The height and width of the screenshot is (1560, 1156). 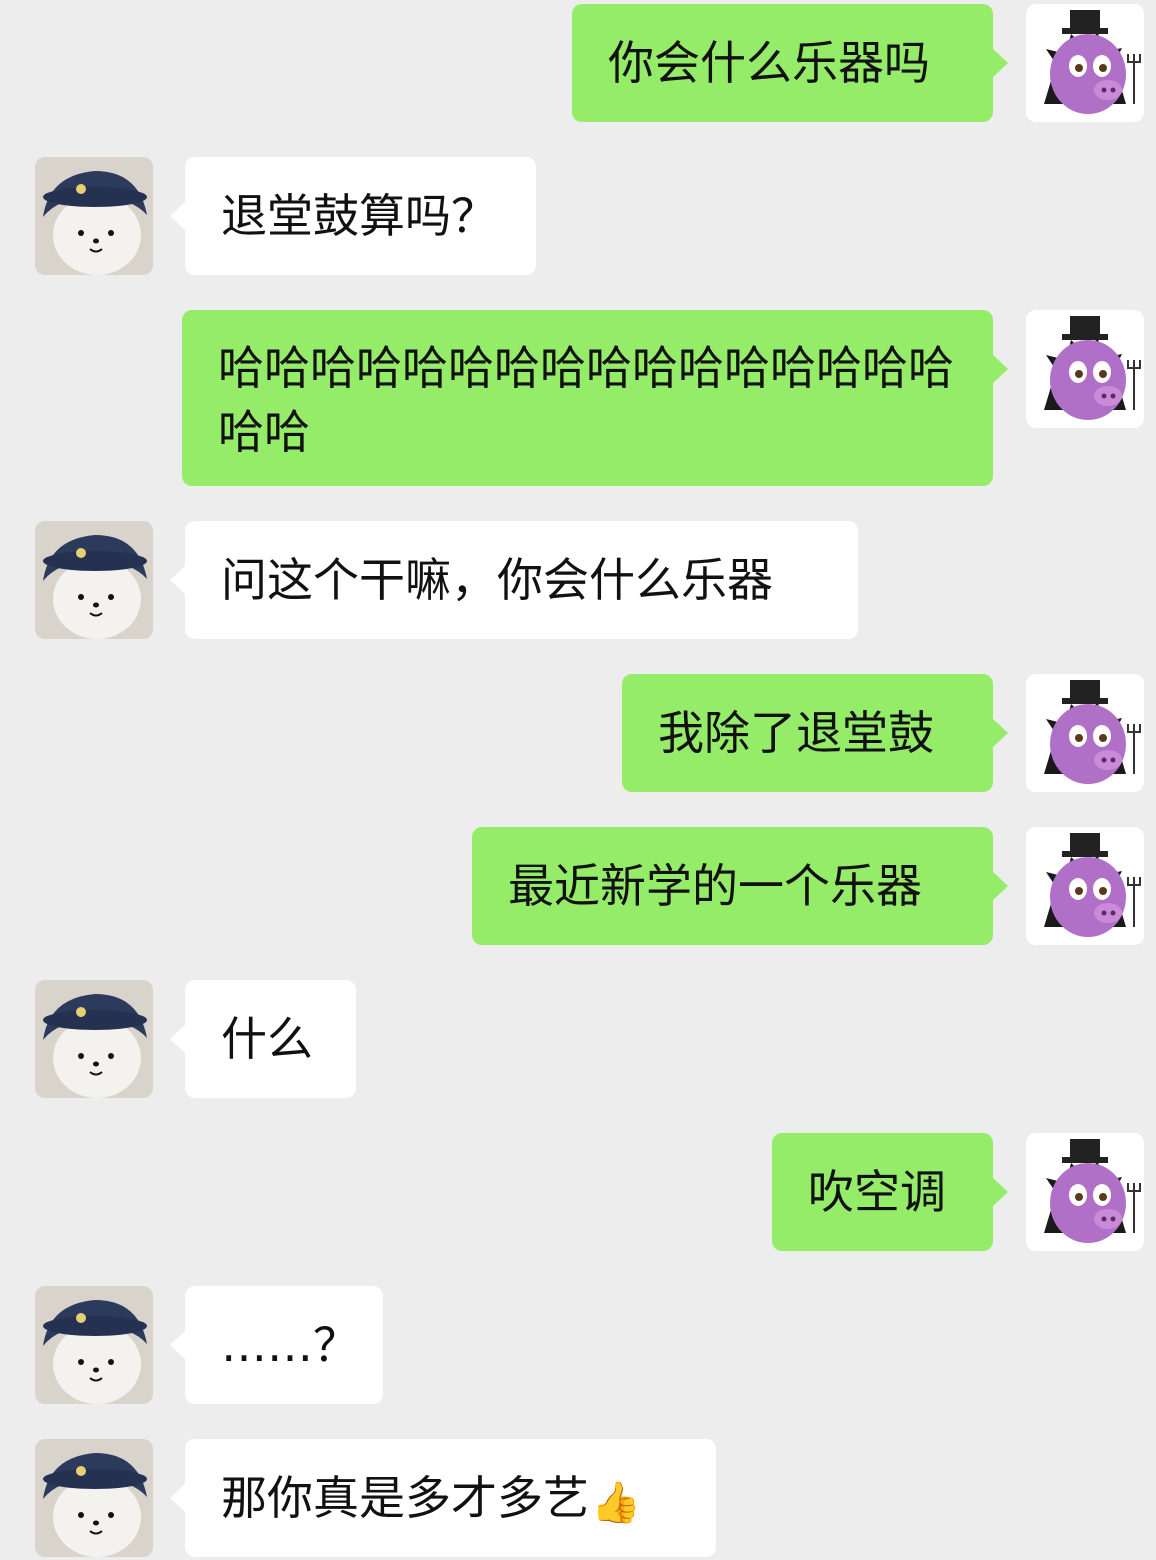 I want to click on message-row-other: 问这个干嘛，你会什么乐器, so click(x=578, y=580).